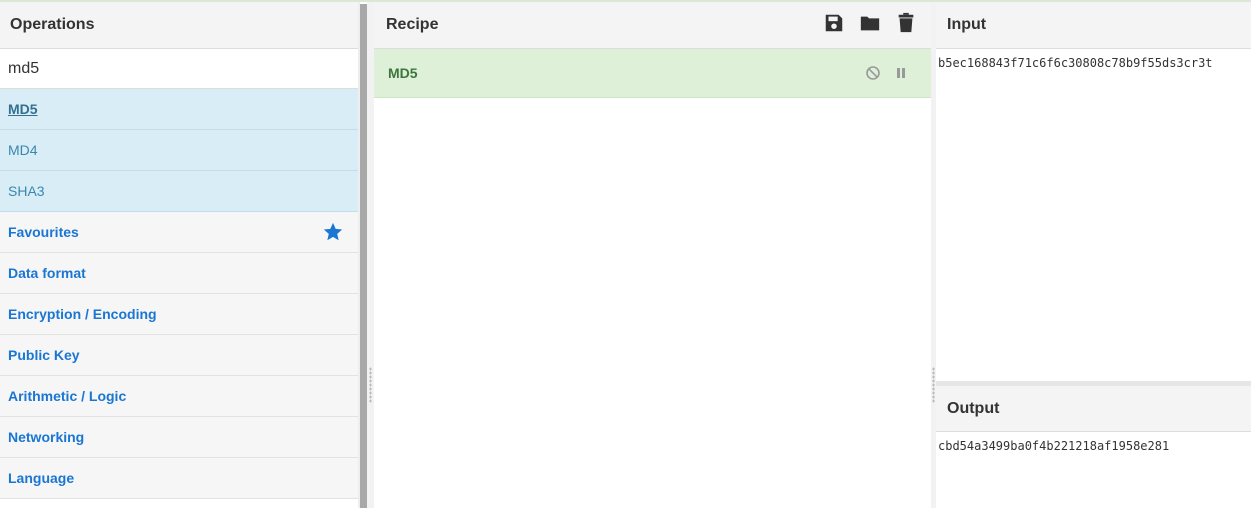 The width and height of the screenshot is (1251, 508). Describe the element at coordinates (179, 314) in the screenshot. I see `category-encryption-encoding: Encryption / Encoding` at that location.